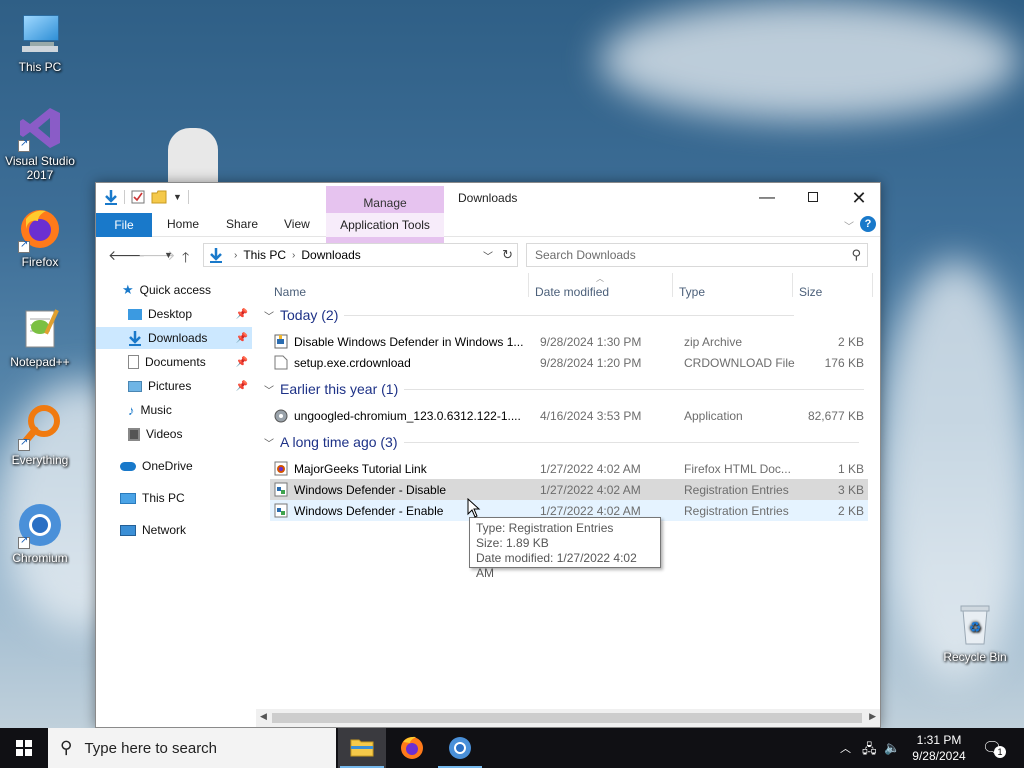 The image size is (1024, 768). I want to click on column-header-date-modified: Date modified, so click(572, 292).